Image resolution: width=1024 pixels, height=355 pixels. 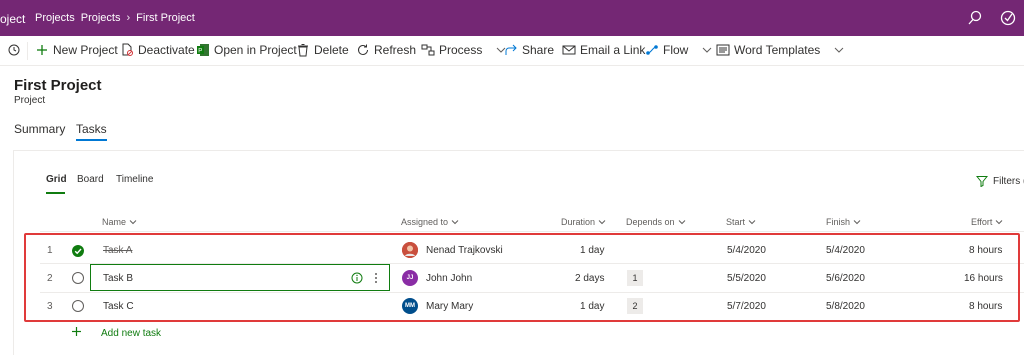 I want to click on email-a-link-button: Email a Link, so click(x=603, y=50).